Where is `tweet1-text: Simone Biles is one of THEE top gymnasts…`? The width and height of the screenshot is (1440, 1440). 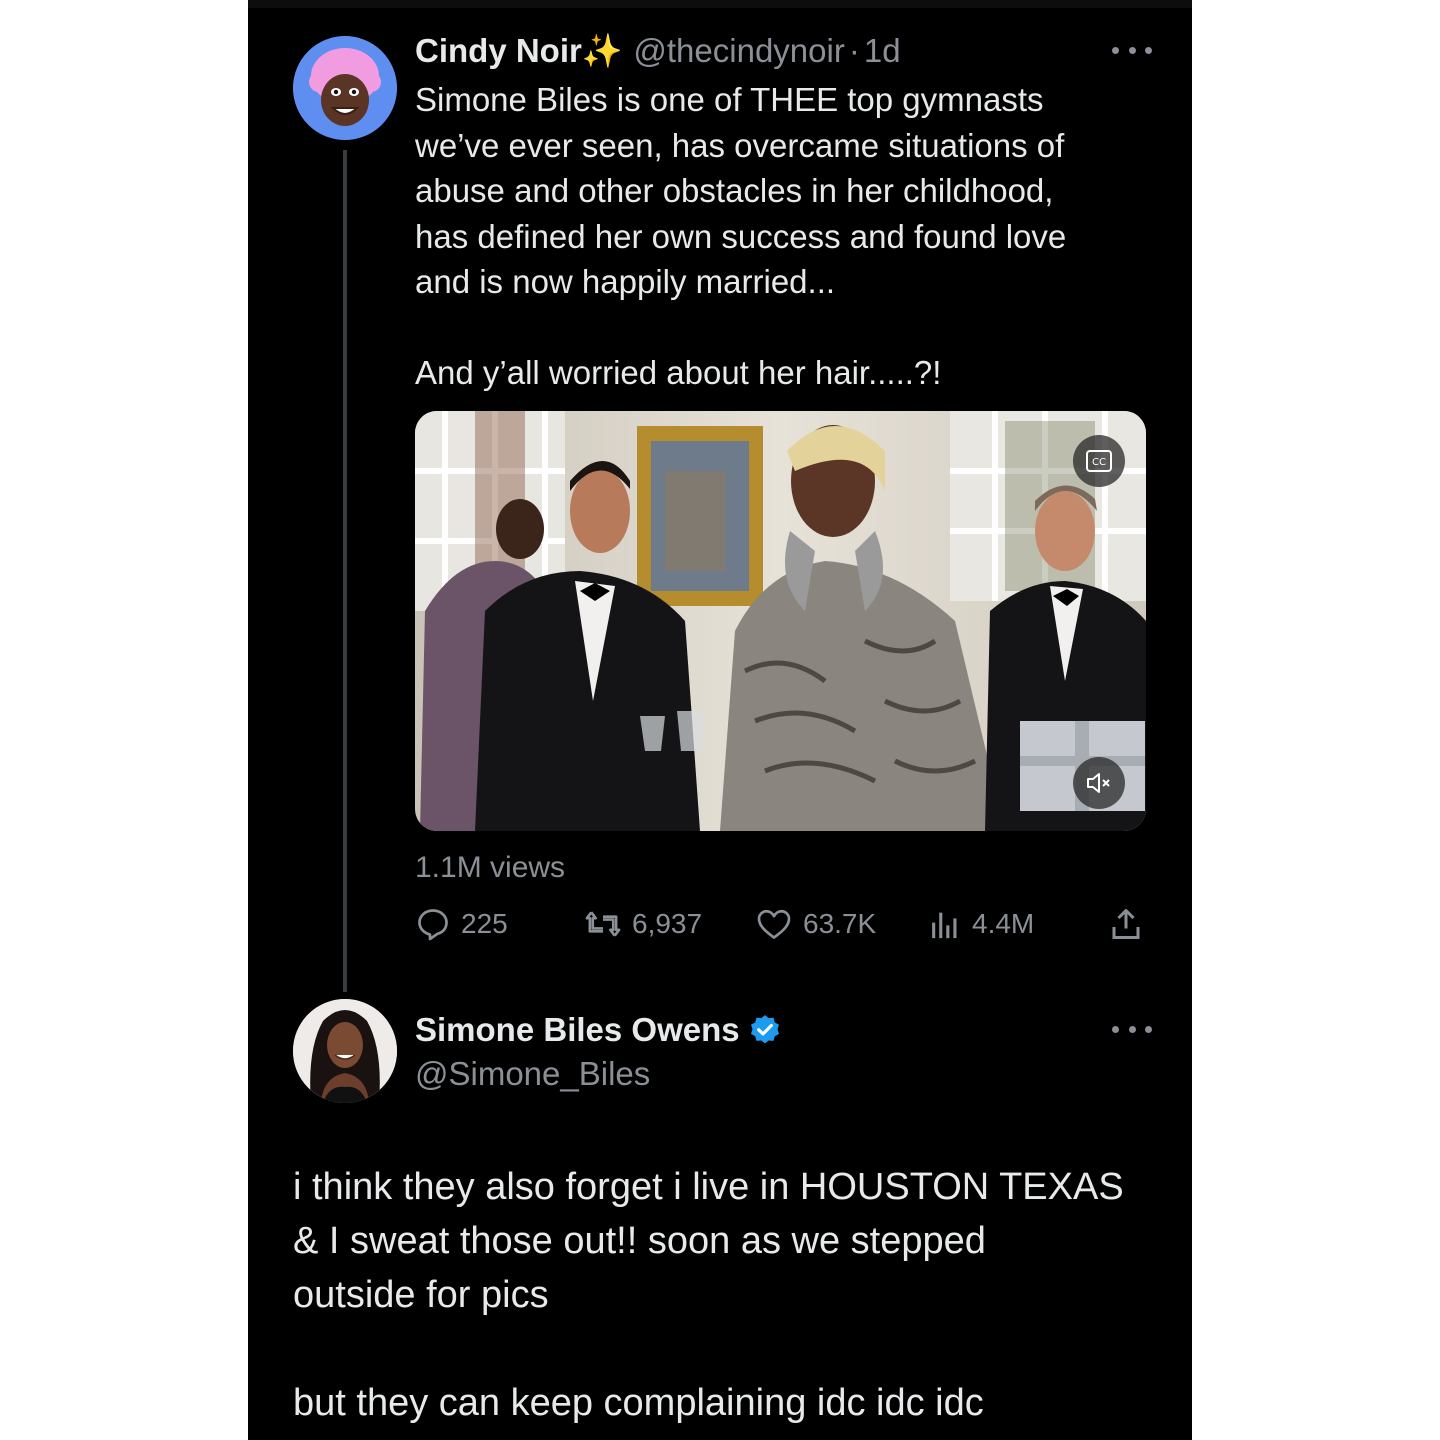 tweet1-text: Simone Biles is one of THEE top gymnasts… is located at coordinates (741, 236).